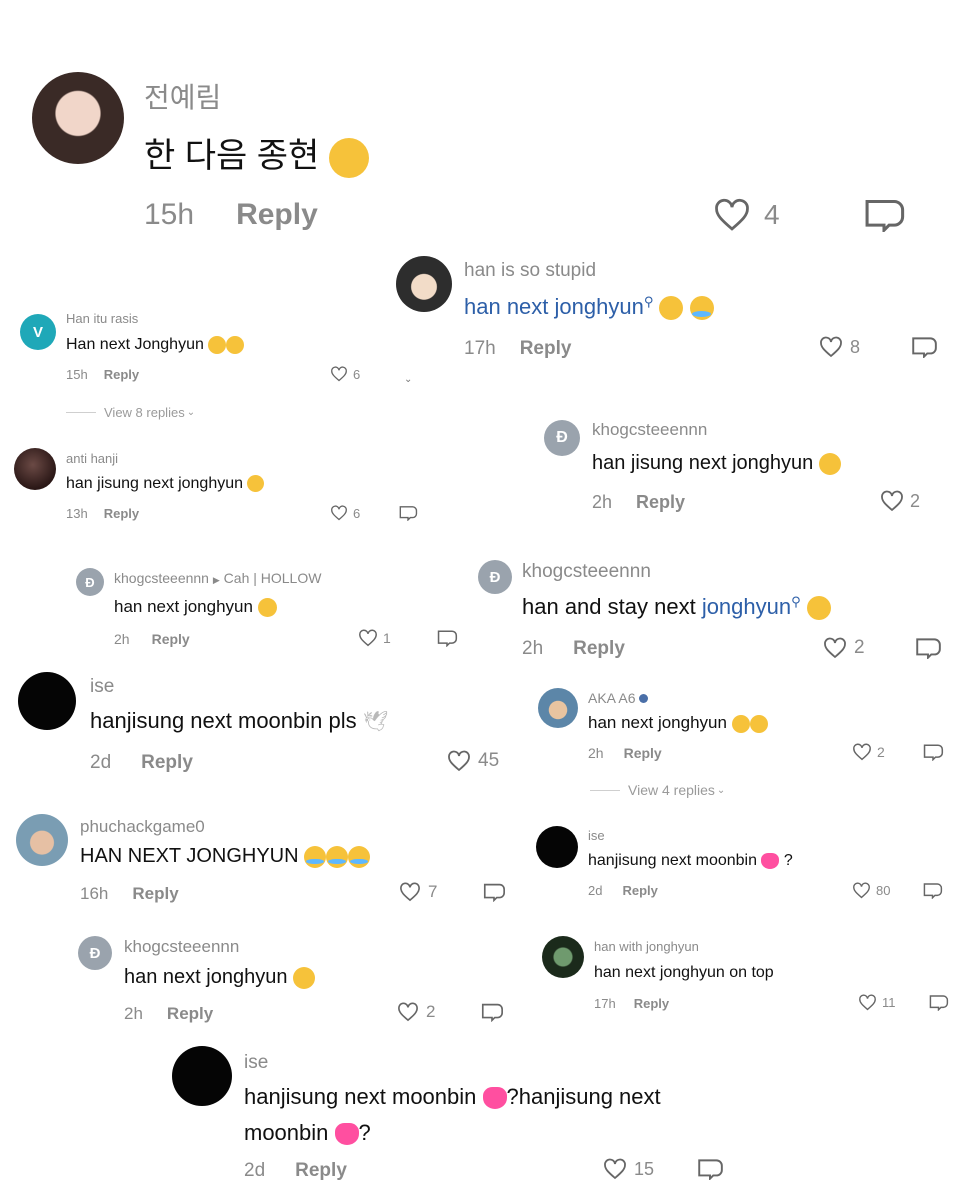  Describe the element at coordinates (92, 458) in the screenshot. I see `comment-username: anti hanji` at that location.